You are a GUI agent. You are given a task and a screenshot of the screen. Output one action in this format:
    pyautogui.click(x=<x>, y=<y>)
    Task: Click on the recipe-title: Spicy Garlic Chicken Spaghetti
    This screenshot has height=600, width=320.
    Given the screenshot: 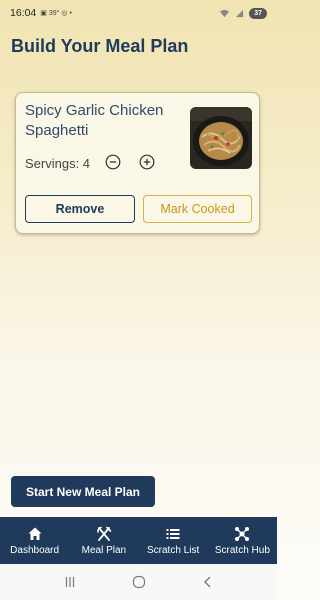 What is the action you would take?
    pyautogui.click(x=105, y=121)
    